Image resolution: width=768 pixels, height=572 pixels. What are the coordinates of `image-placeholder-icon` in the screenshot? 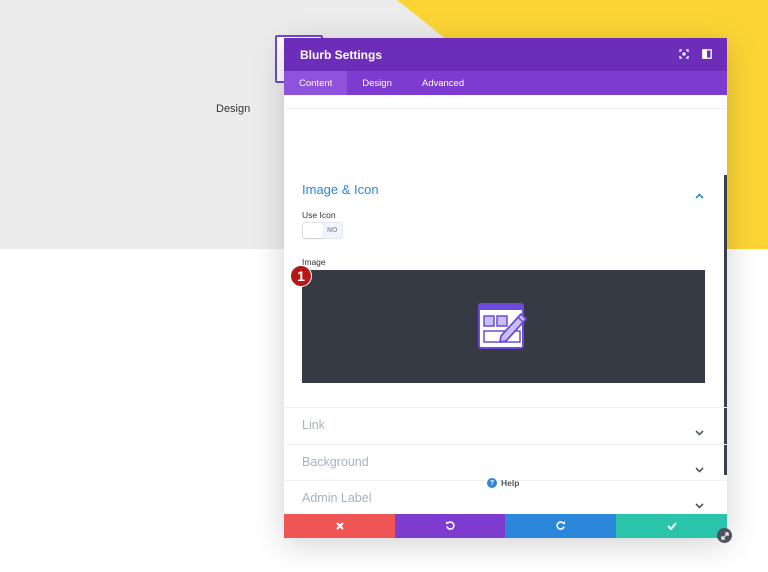 It's located at (503, 328).